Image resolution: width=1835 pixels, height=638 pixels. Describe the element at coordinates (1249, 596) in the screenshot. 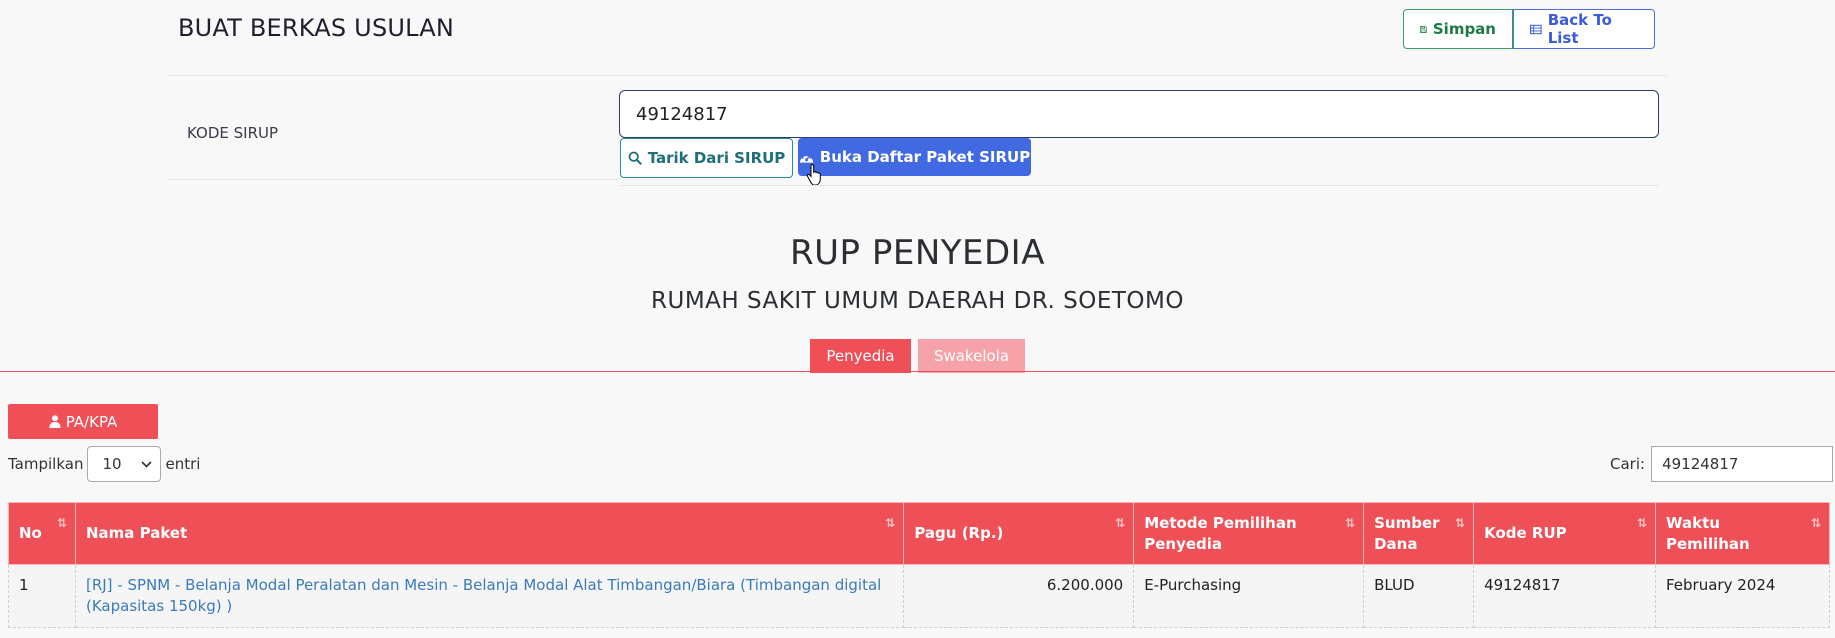

I see `cell-metode: E-Purchasing` at that location.